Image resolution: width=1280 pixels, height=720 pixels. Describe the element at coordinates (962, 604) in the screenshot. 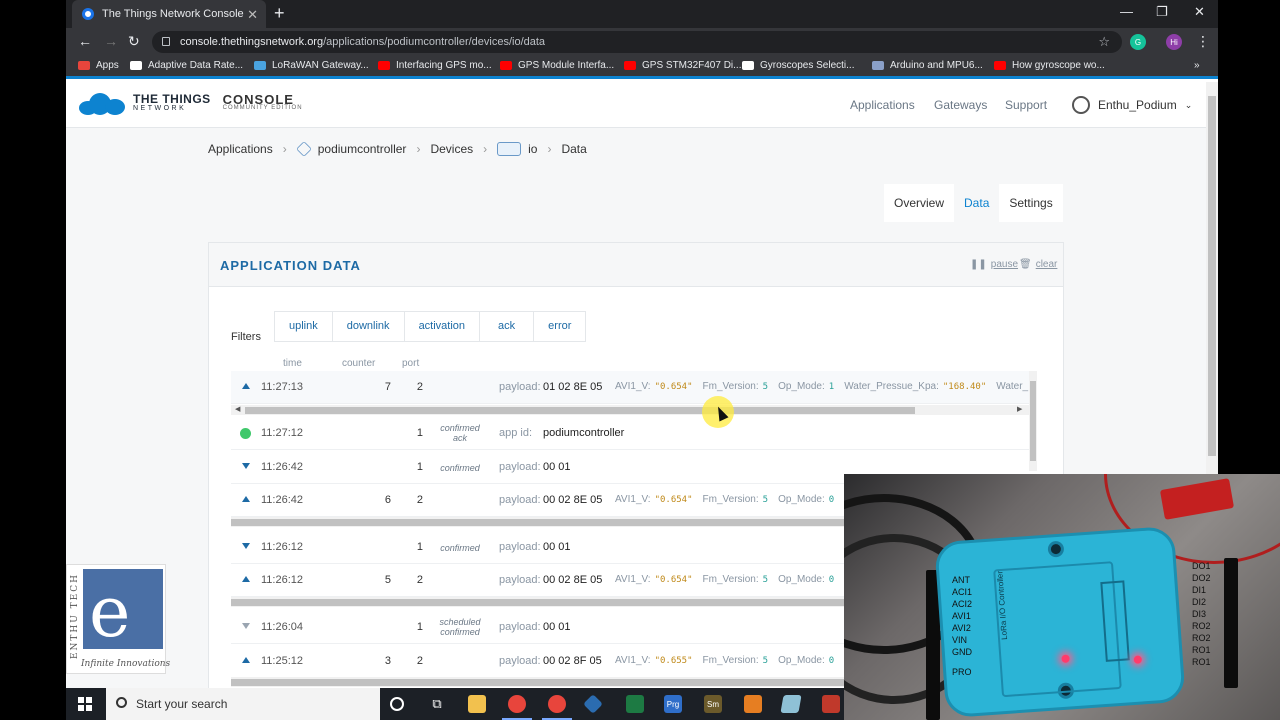

I see `terminal-label: ACI2` at that location.